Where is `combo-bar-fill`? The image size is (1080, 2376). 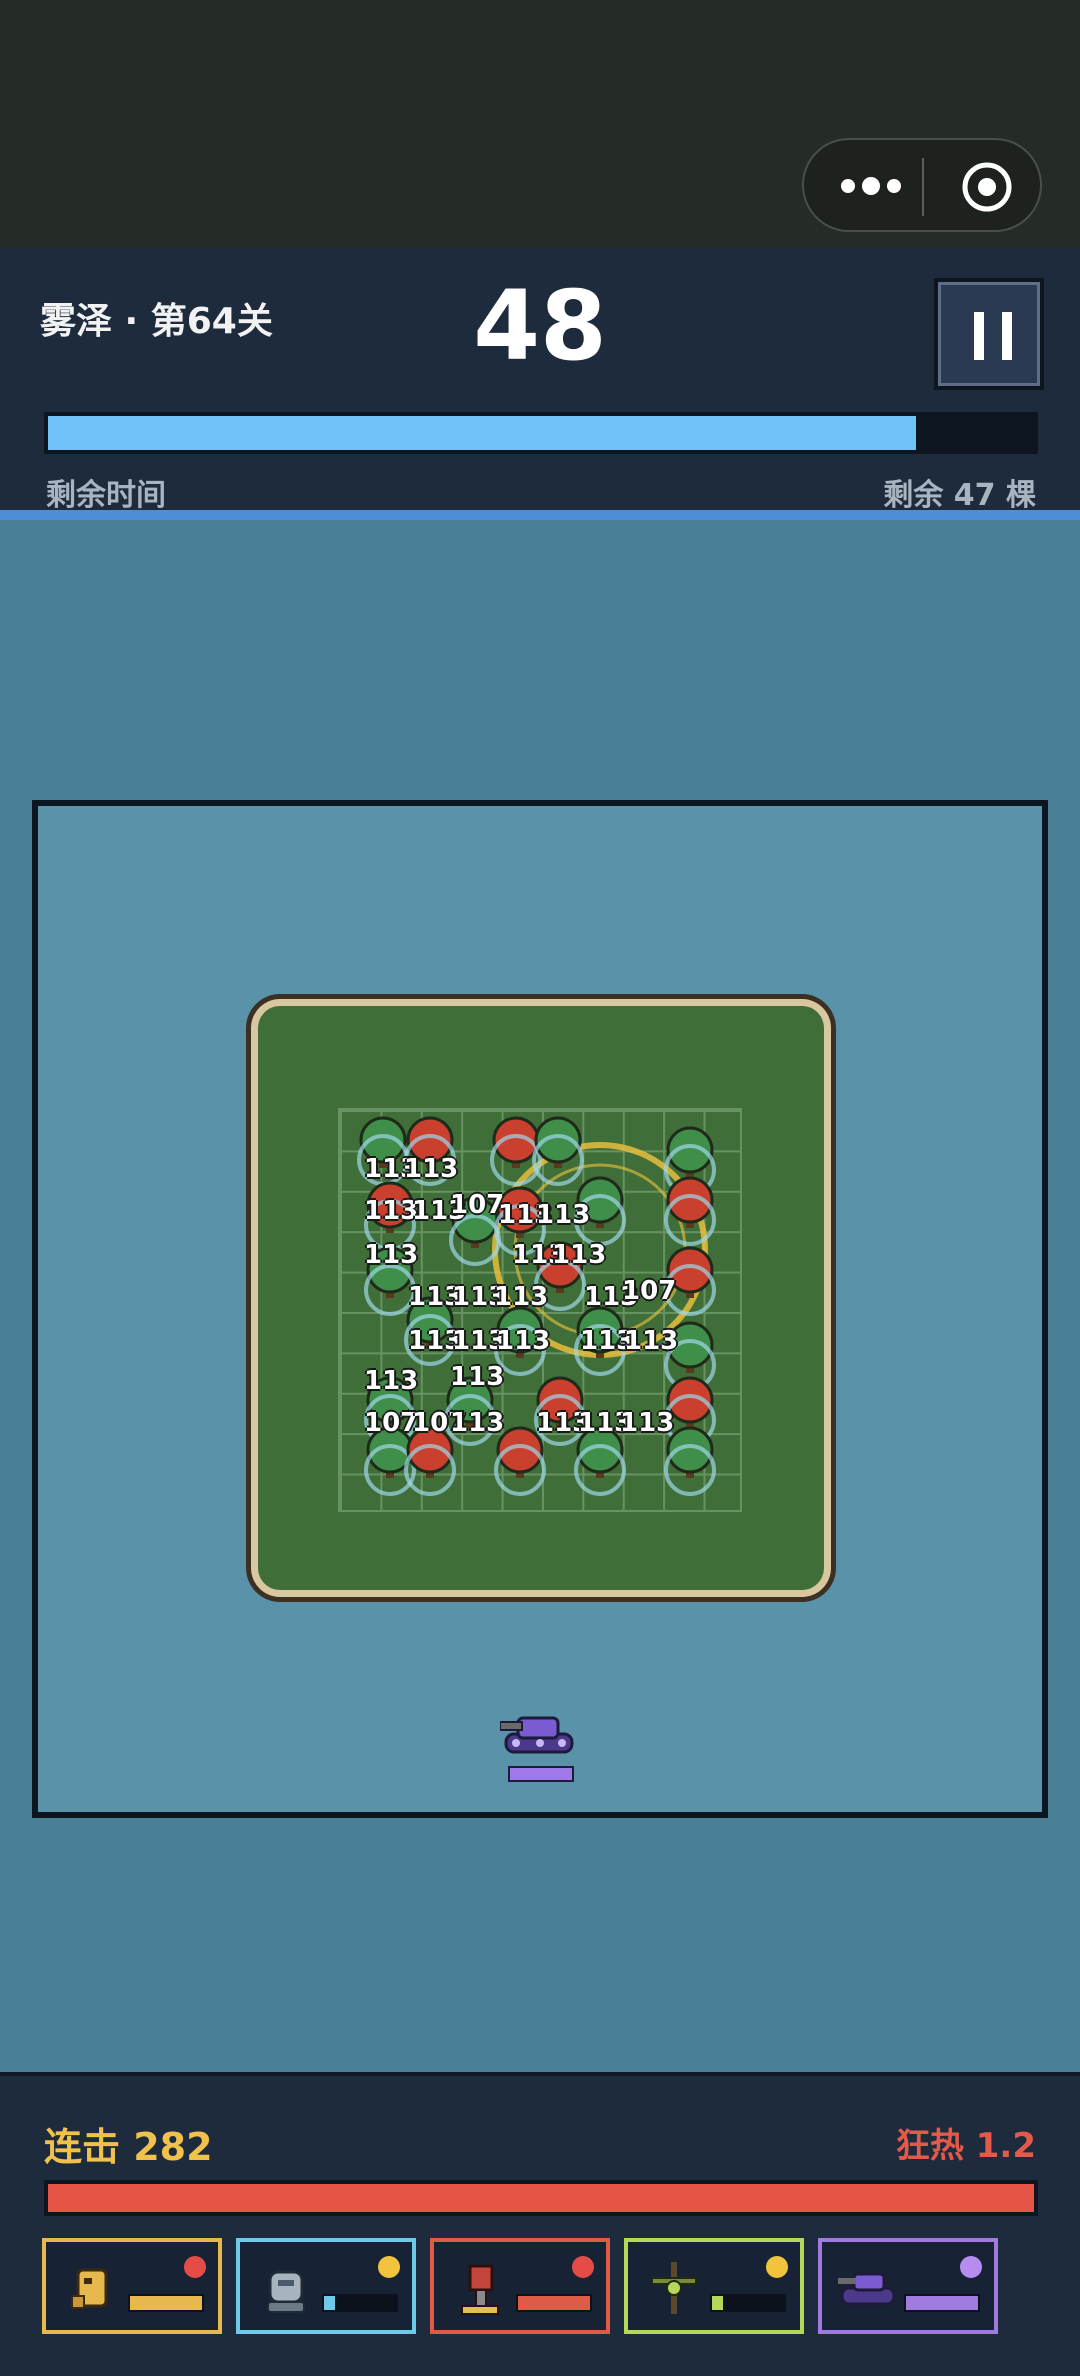 combo-bar-fill is located at coordinates (541, 2198).